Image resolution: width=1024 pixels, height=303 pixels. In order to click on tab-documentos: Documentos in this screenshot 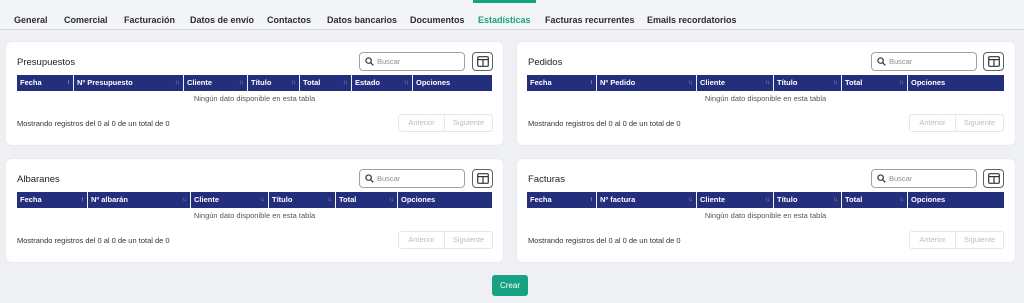, I will do `click(437, 15)`.